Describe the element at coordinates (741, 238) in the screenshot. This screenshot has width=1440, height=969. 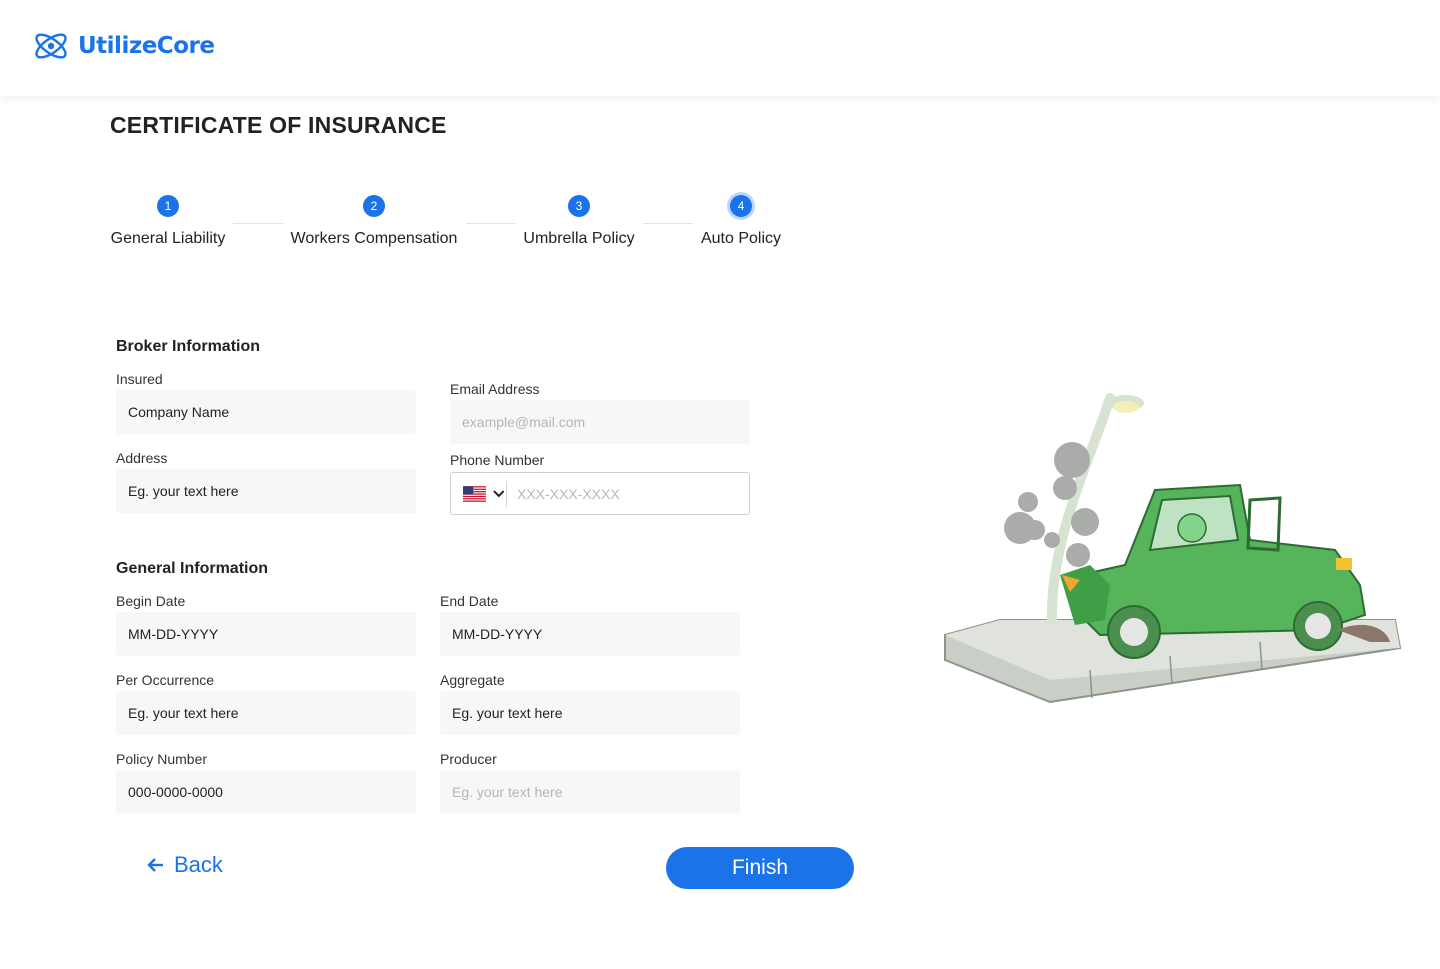
I see `step-label: Auto Policy` at that location.